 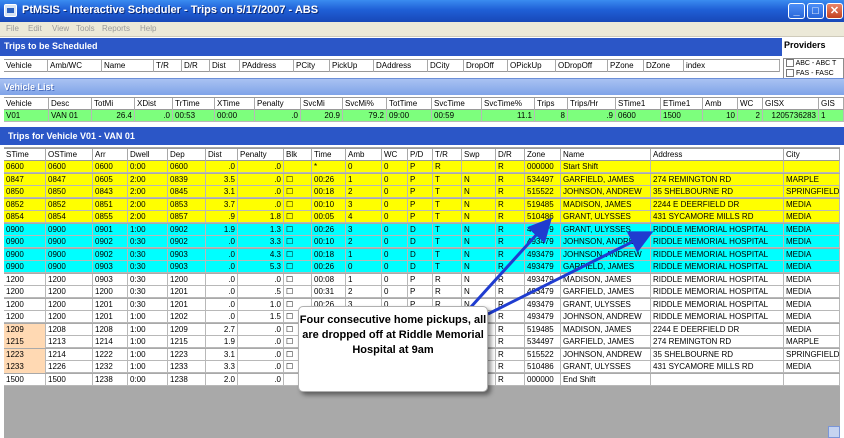 I want to click on scroll-corner, so click(x=834, y=432).